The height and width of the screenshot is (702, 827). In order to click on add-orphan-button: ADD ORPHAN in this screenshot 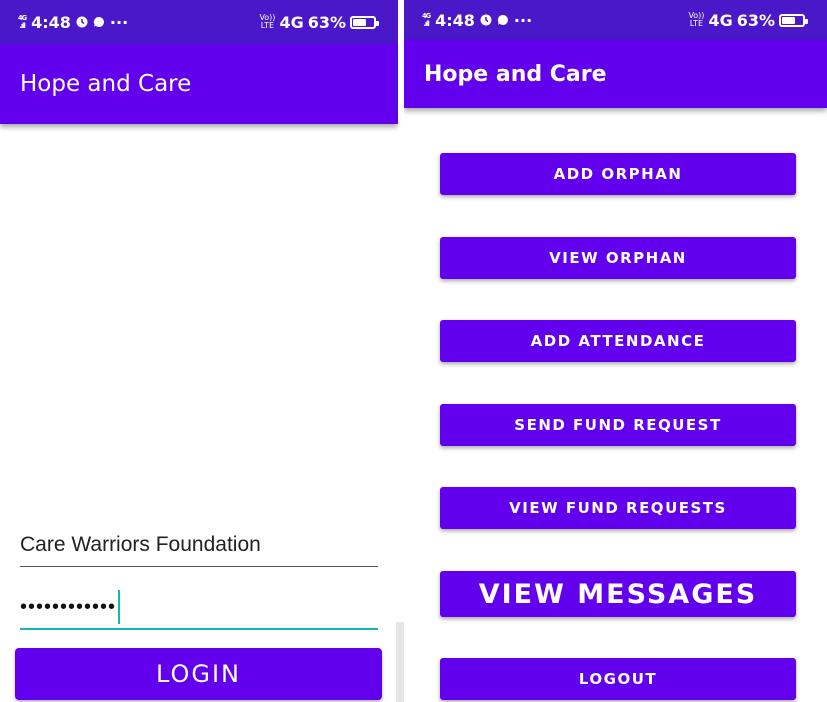, I will do `click(618, 174)`.